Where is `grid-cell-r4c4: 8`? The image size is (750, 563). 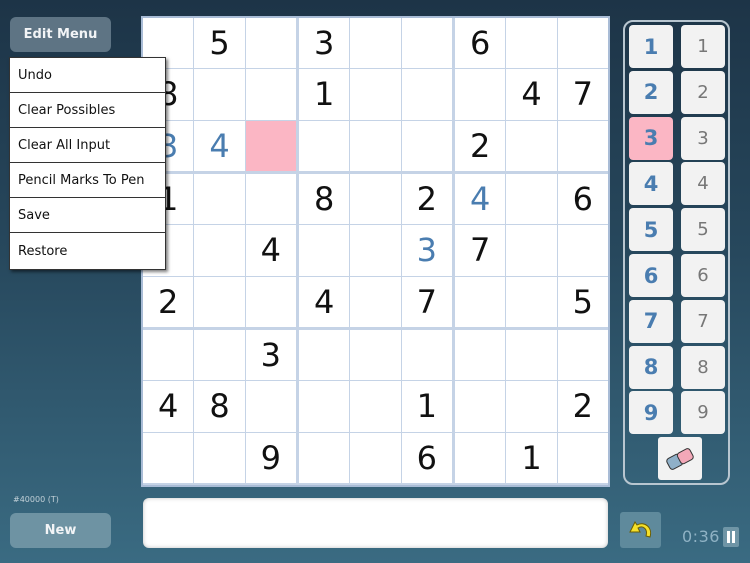
grid-cell-r4c4: 8 is located at coordinates (324, 199).